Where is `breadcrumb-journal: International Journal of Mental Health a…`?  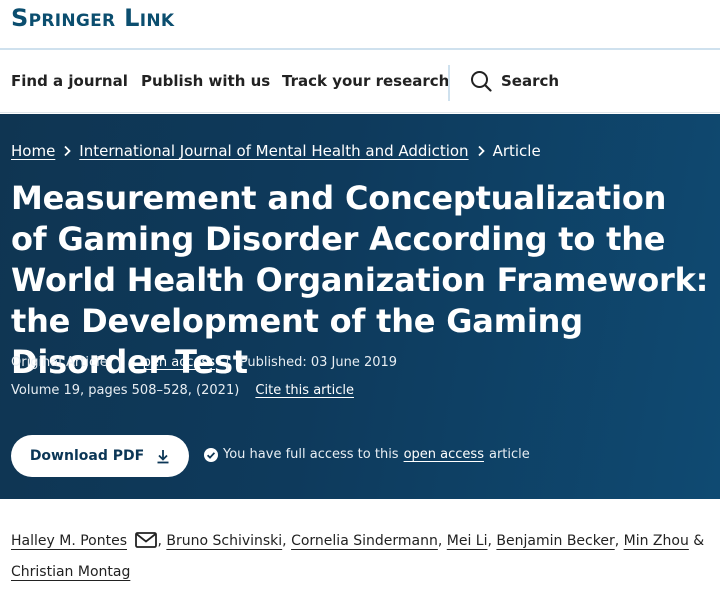
breadcrumb-journal: International Journal of Mental Health a… is located at coordinates (273, 151).